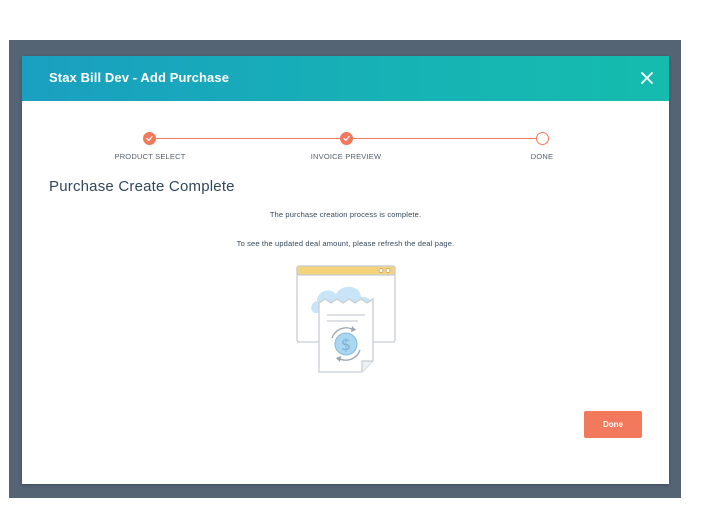 The image size is (718, 524). Describe the element at coordinates (542, 156) in the screenshot. I see `step-3-label: DONE` at that location.